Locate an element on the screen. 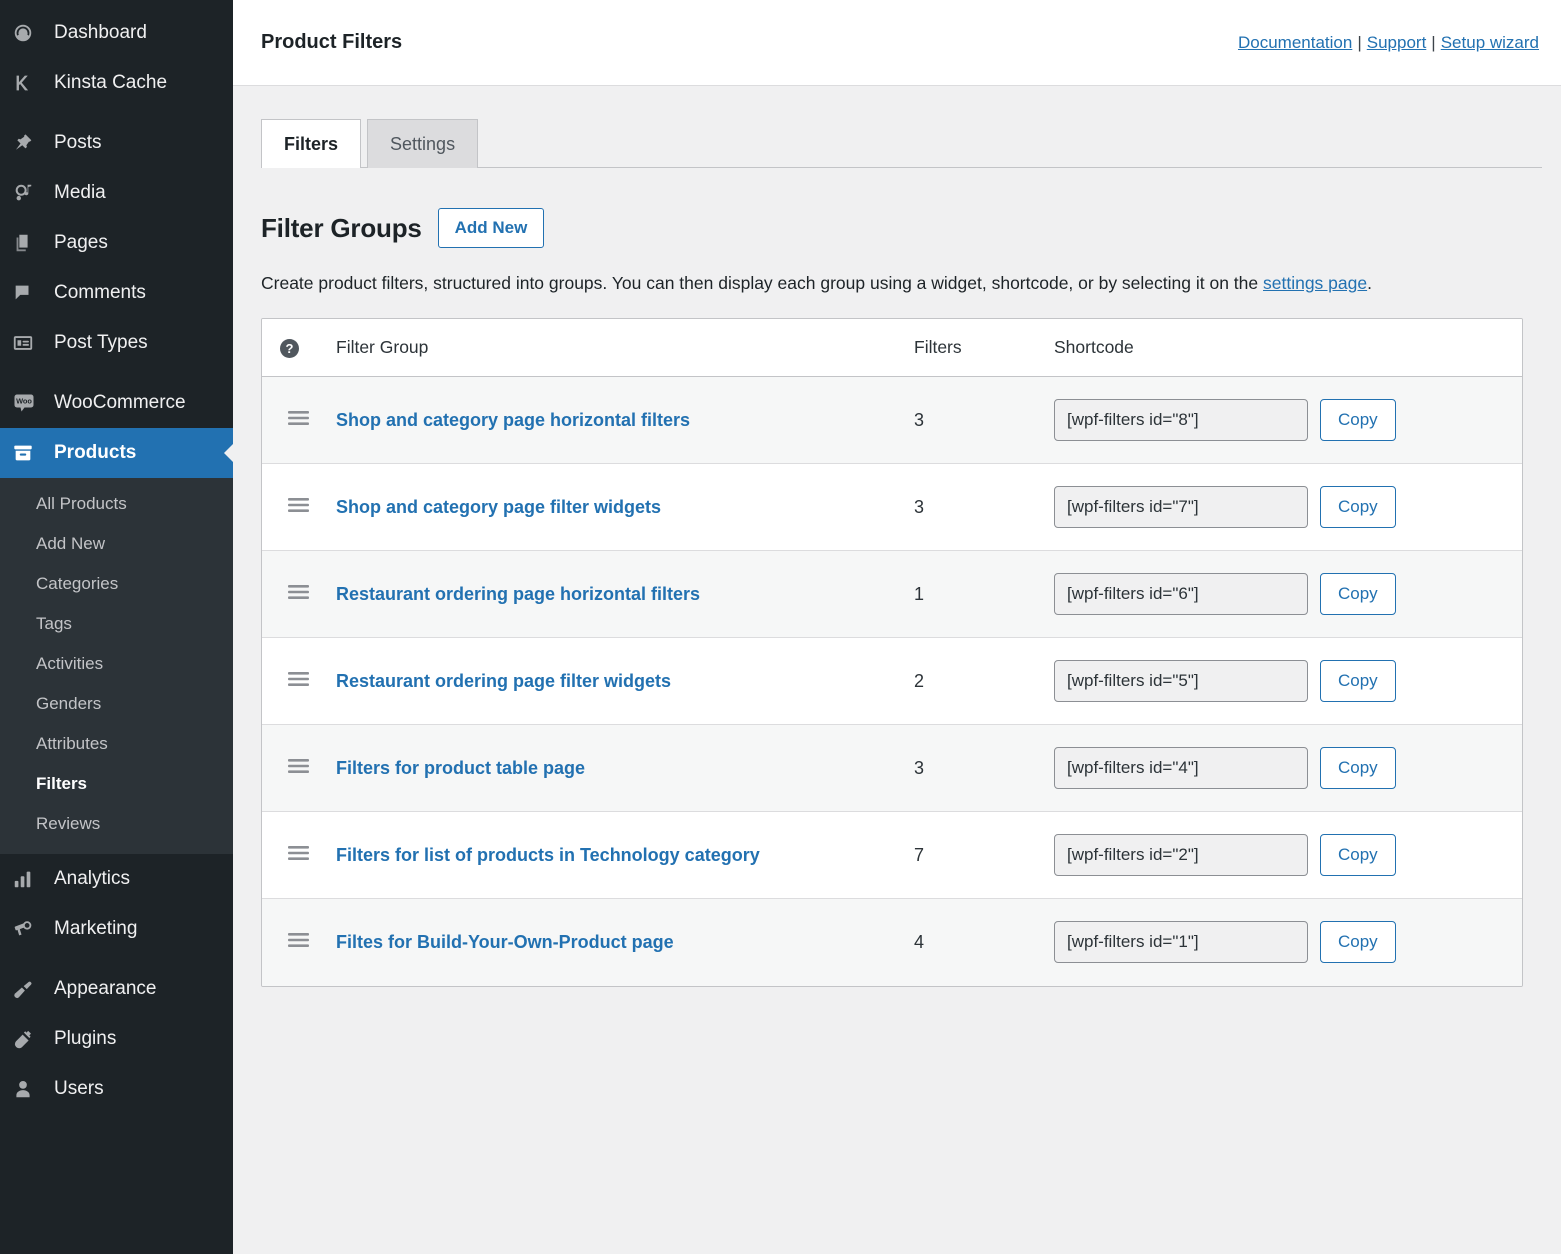  filters-count: 1 is located at coordinates (919, 593).